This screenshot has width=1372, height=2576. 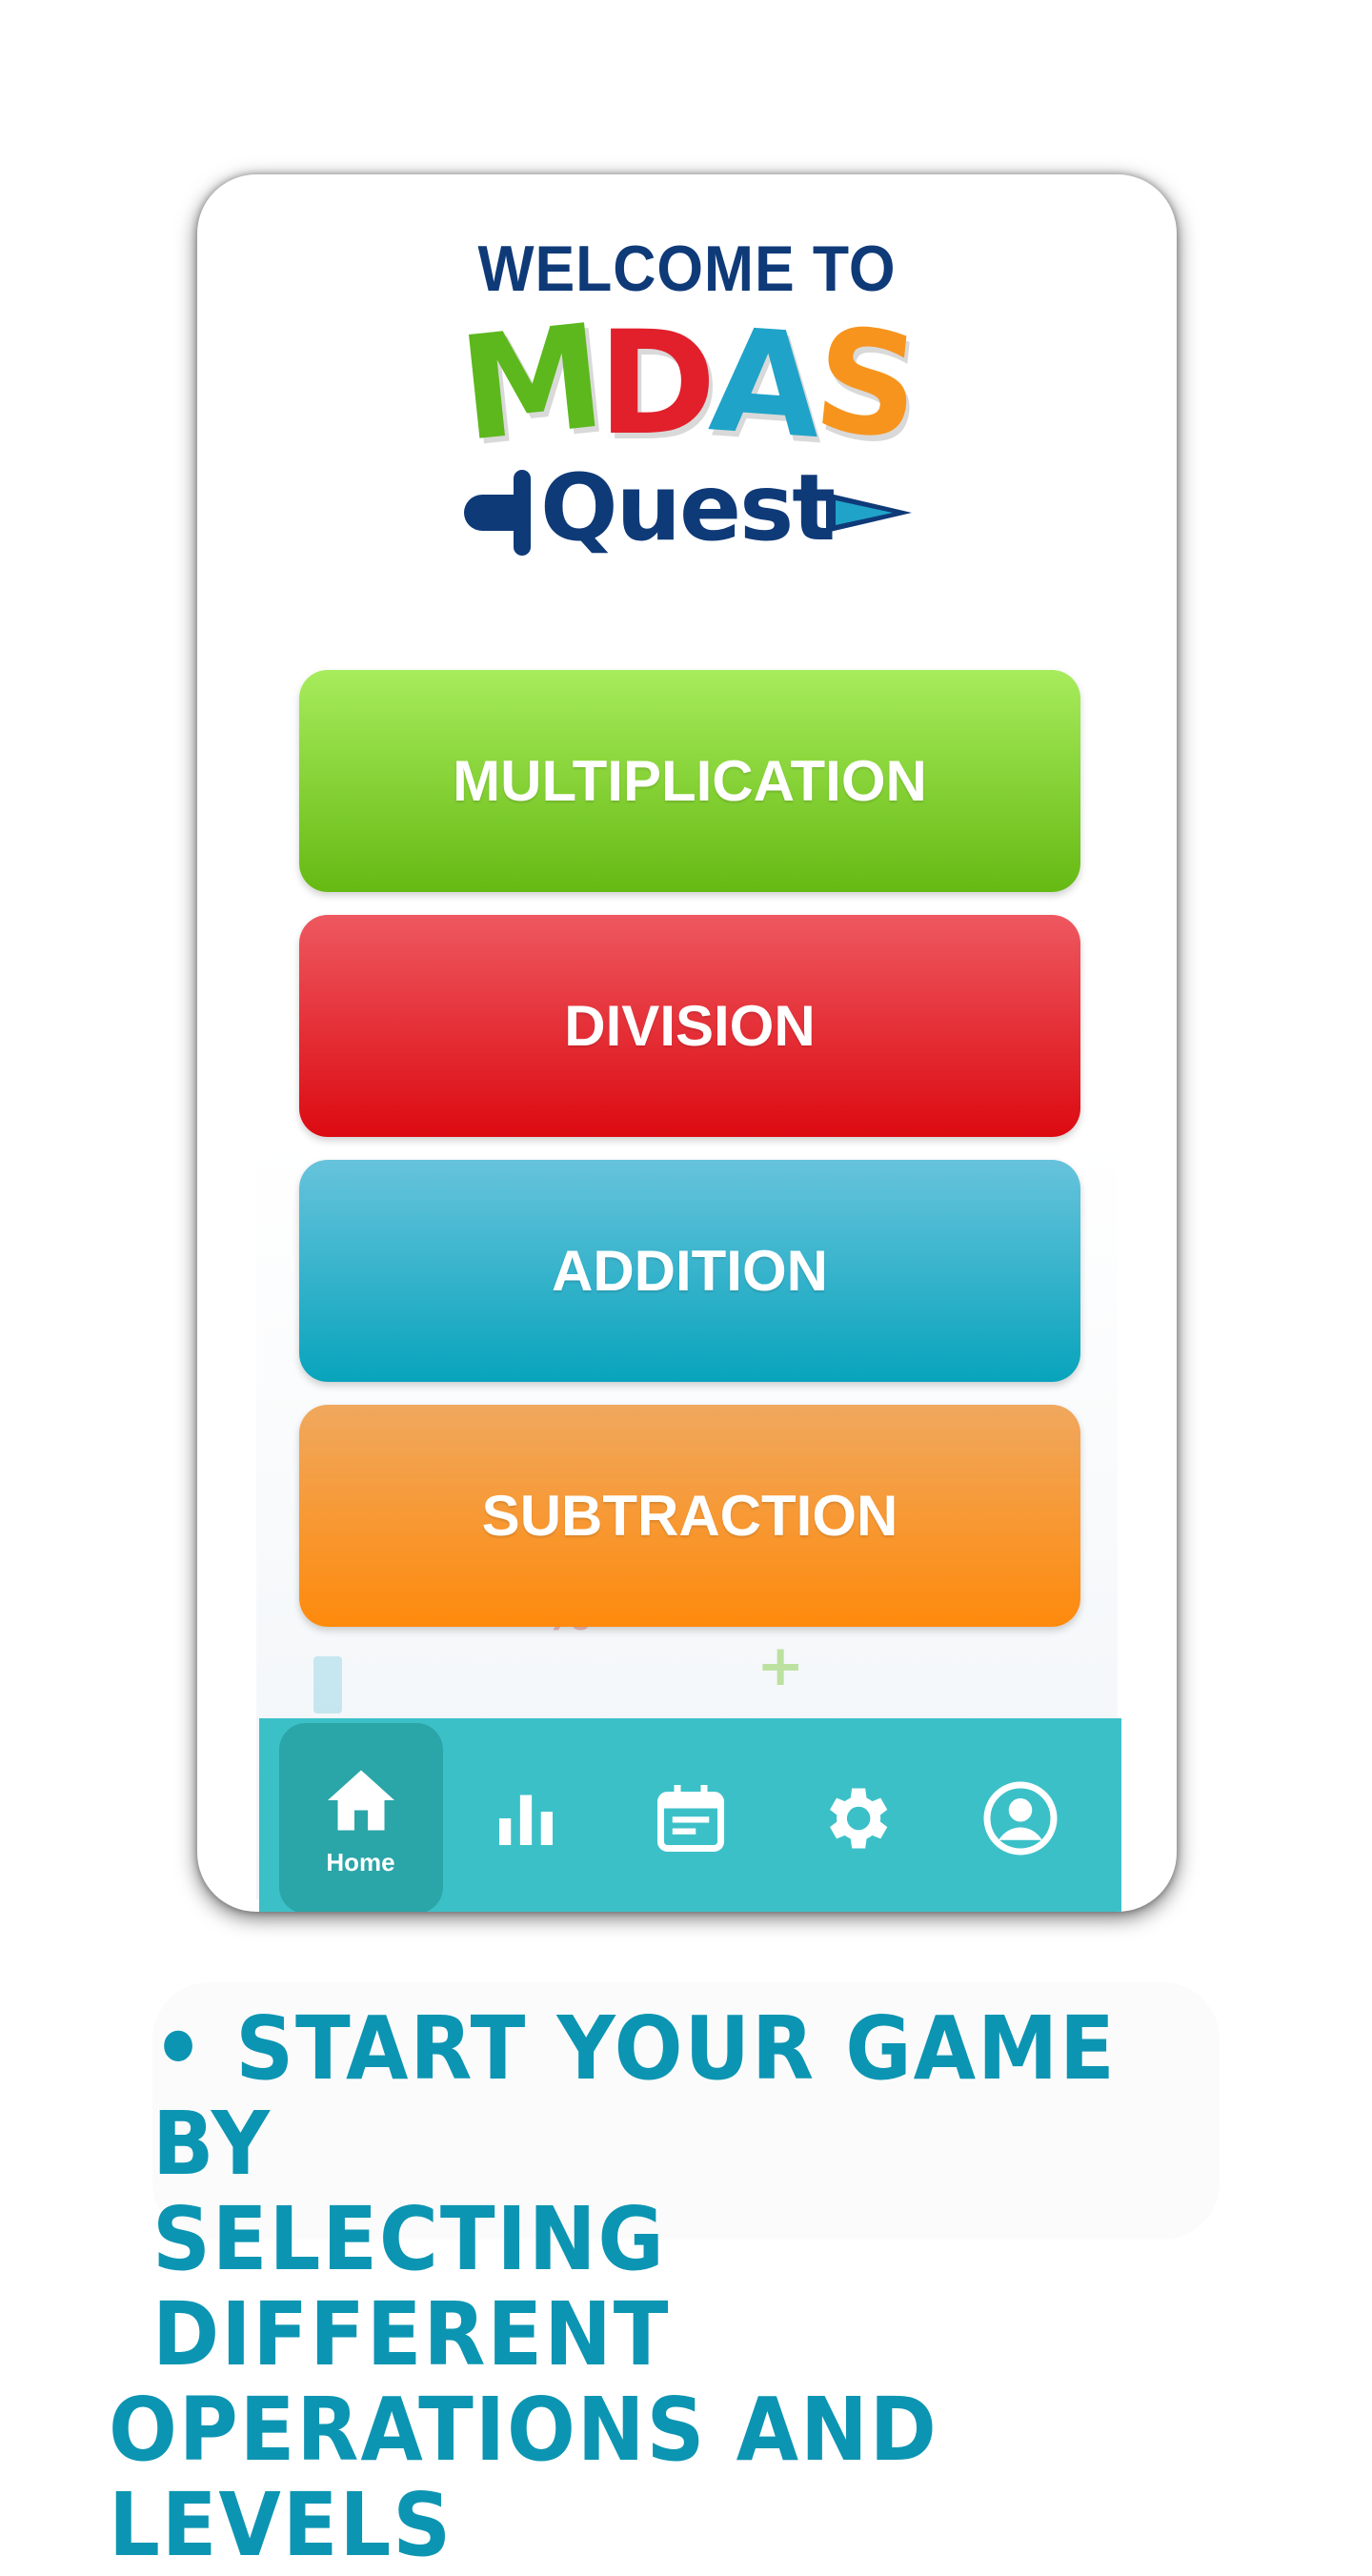 I want to click on mdas-logo: MDAS, so click(x=687, y=384).